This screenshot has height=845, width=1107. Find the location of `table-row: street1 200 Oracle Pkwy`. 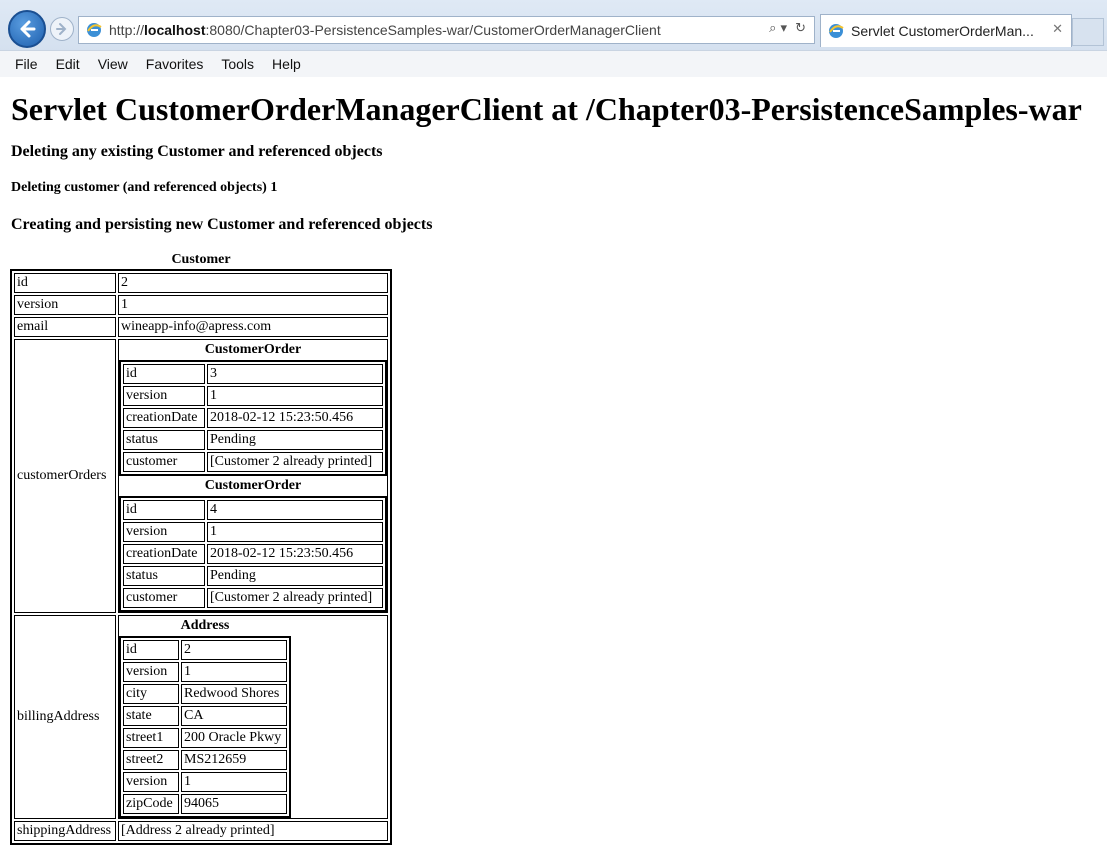

table-row: street1 200 Oracle Pkwy is located at coordinates (205, 738).